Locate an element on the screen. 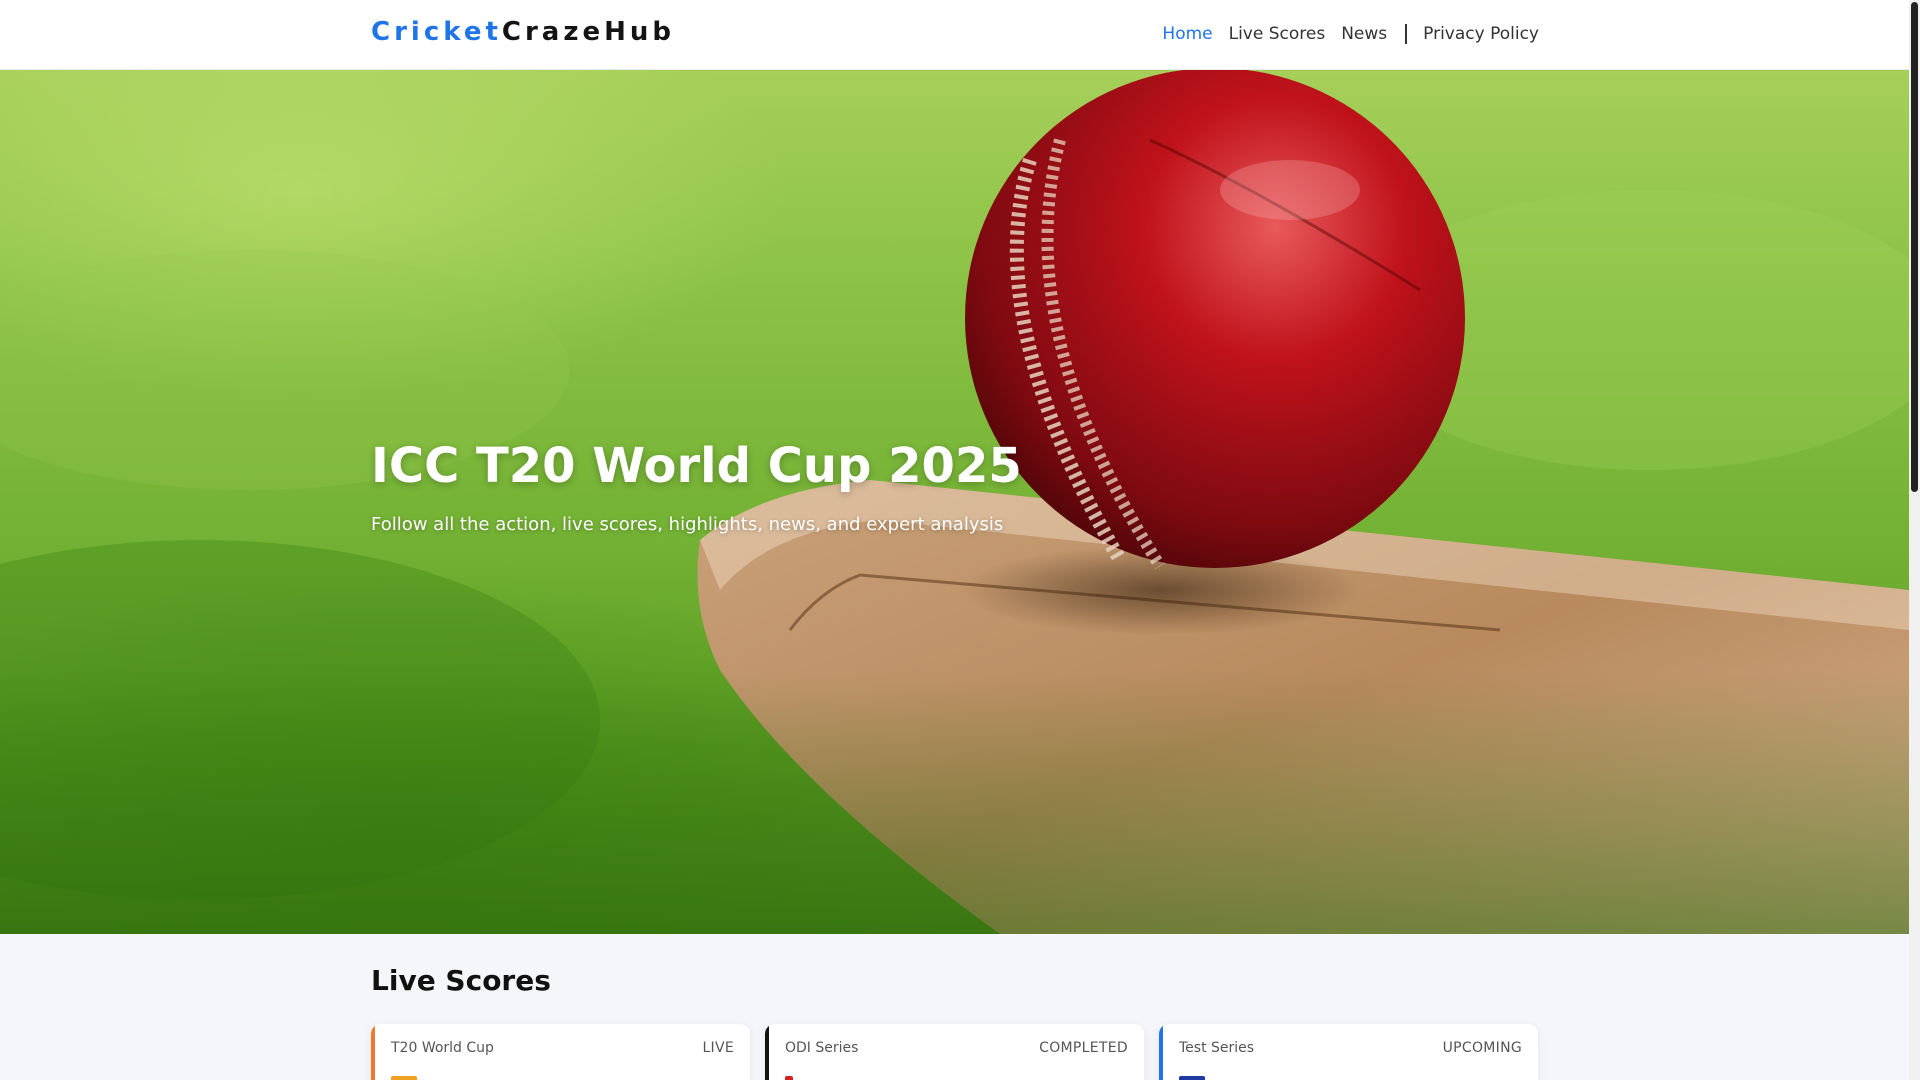 This screenshot has width=1920, height=1080. main-nav: Home Live Scores News Privacy Policy is located at coordinates (1350, 34).